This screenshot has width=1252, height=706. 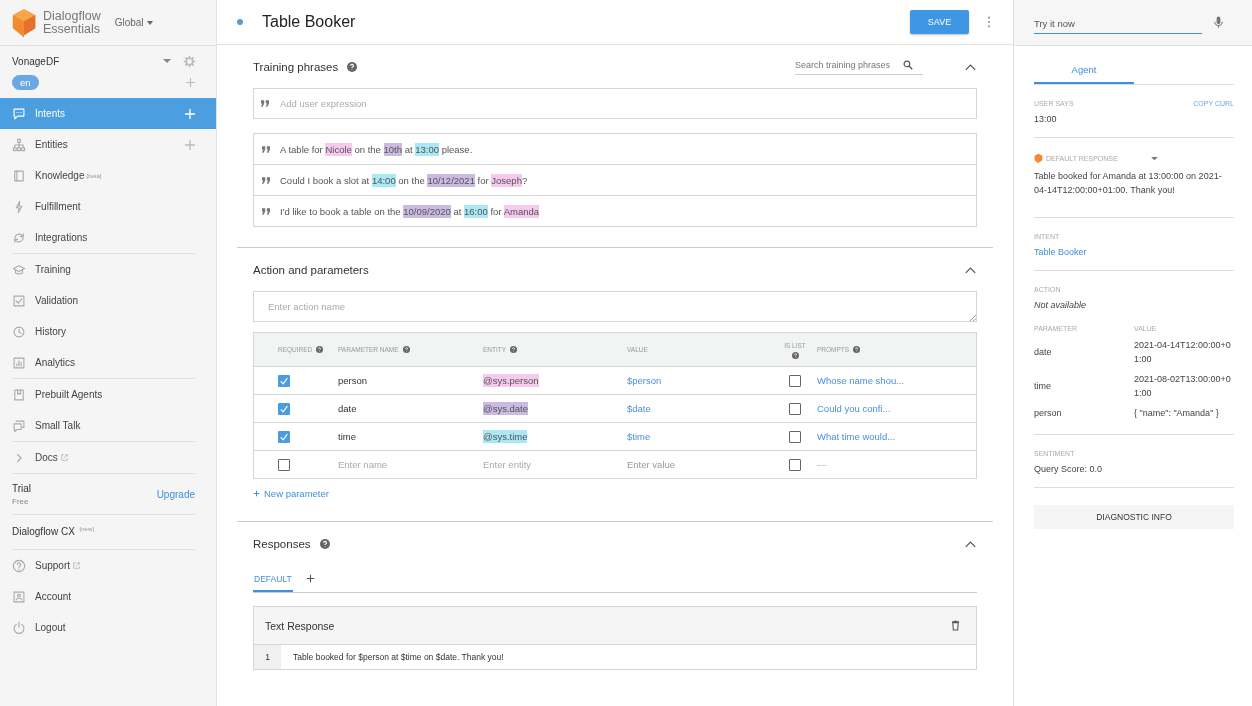 What do you see at coordinates (108, 269) in the screenshot?
I see `sidebar-item: Training` at bounding box center [108, 269].